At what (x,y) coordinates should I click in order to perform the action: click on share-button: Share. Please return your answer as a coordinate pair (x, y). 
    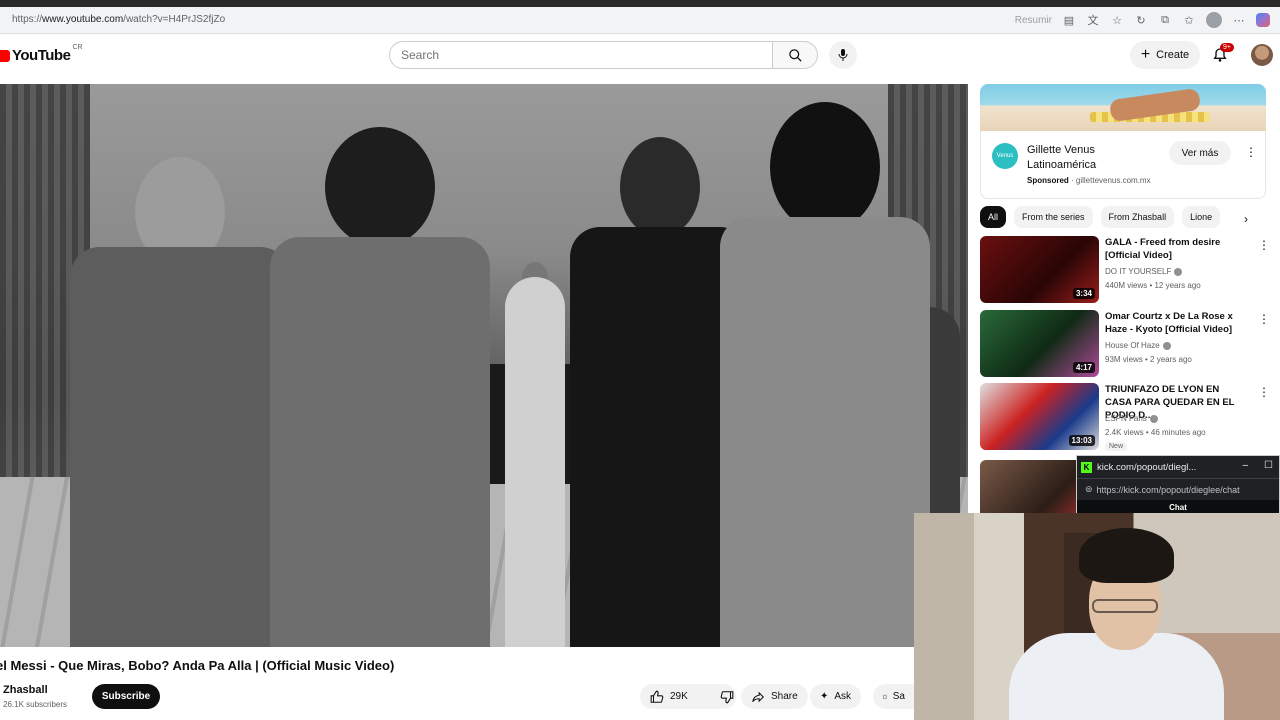
    Looking at the image, I should click on (774, 696).